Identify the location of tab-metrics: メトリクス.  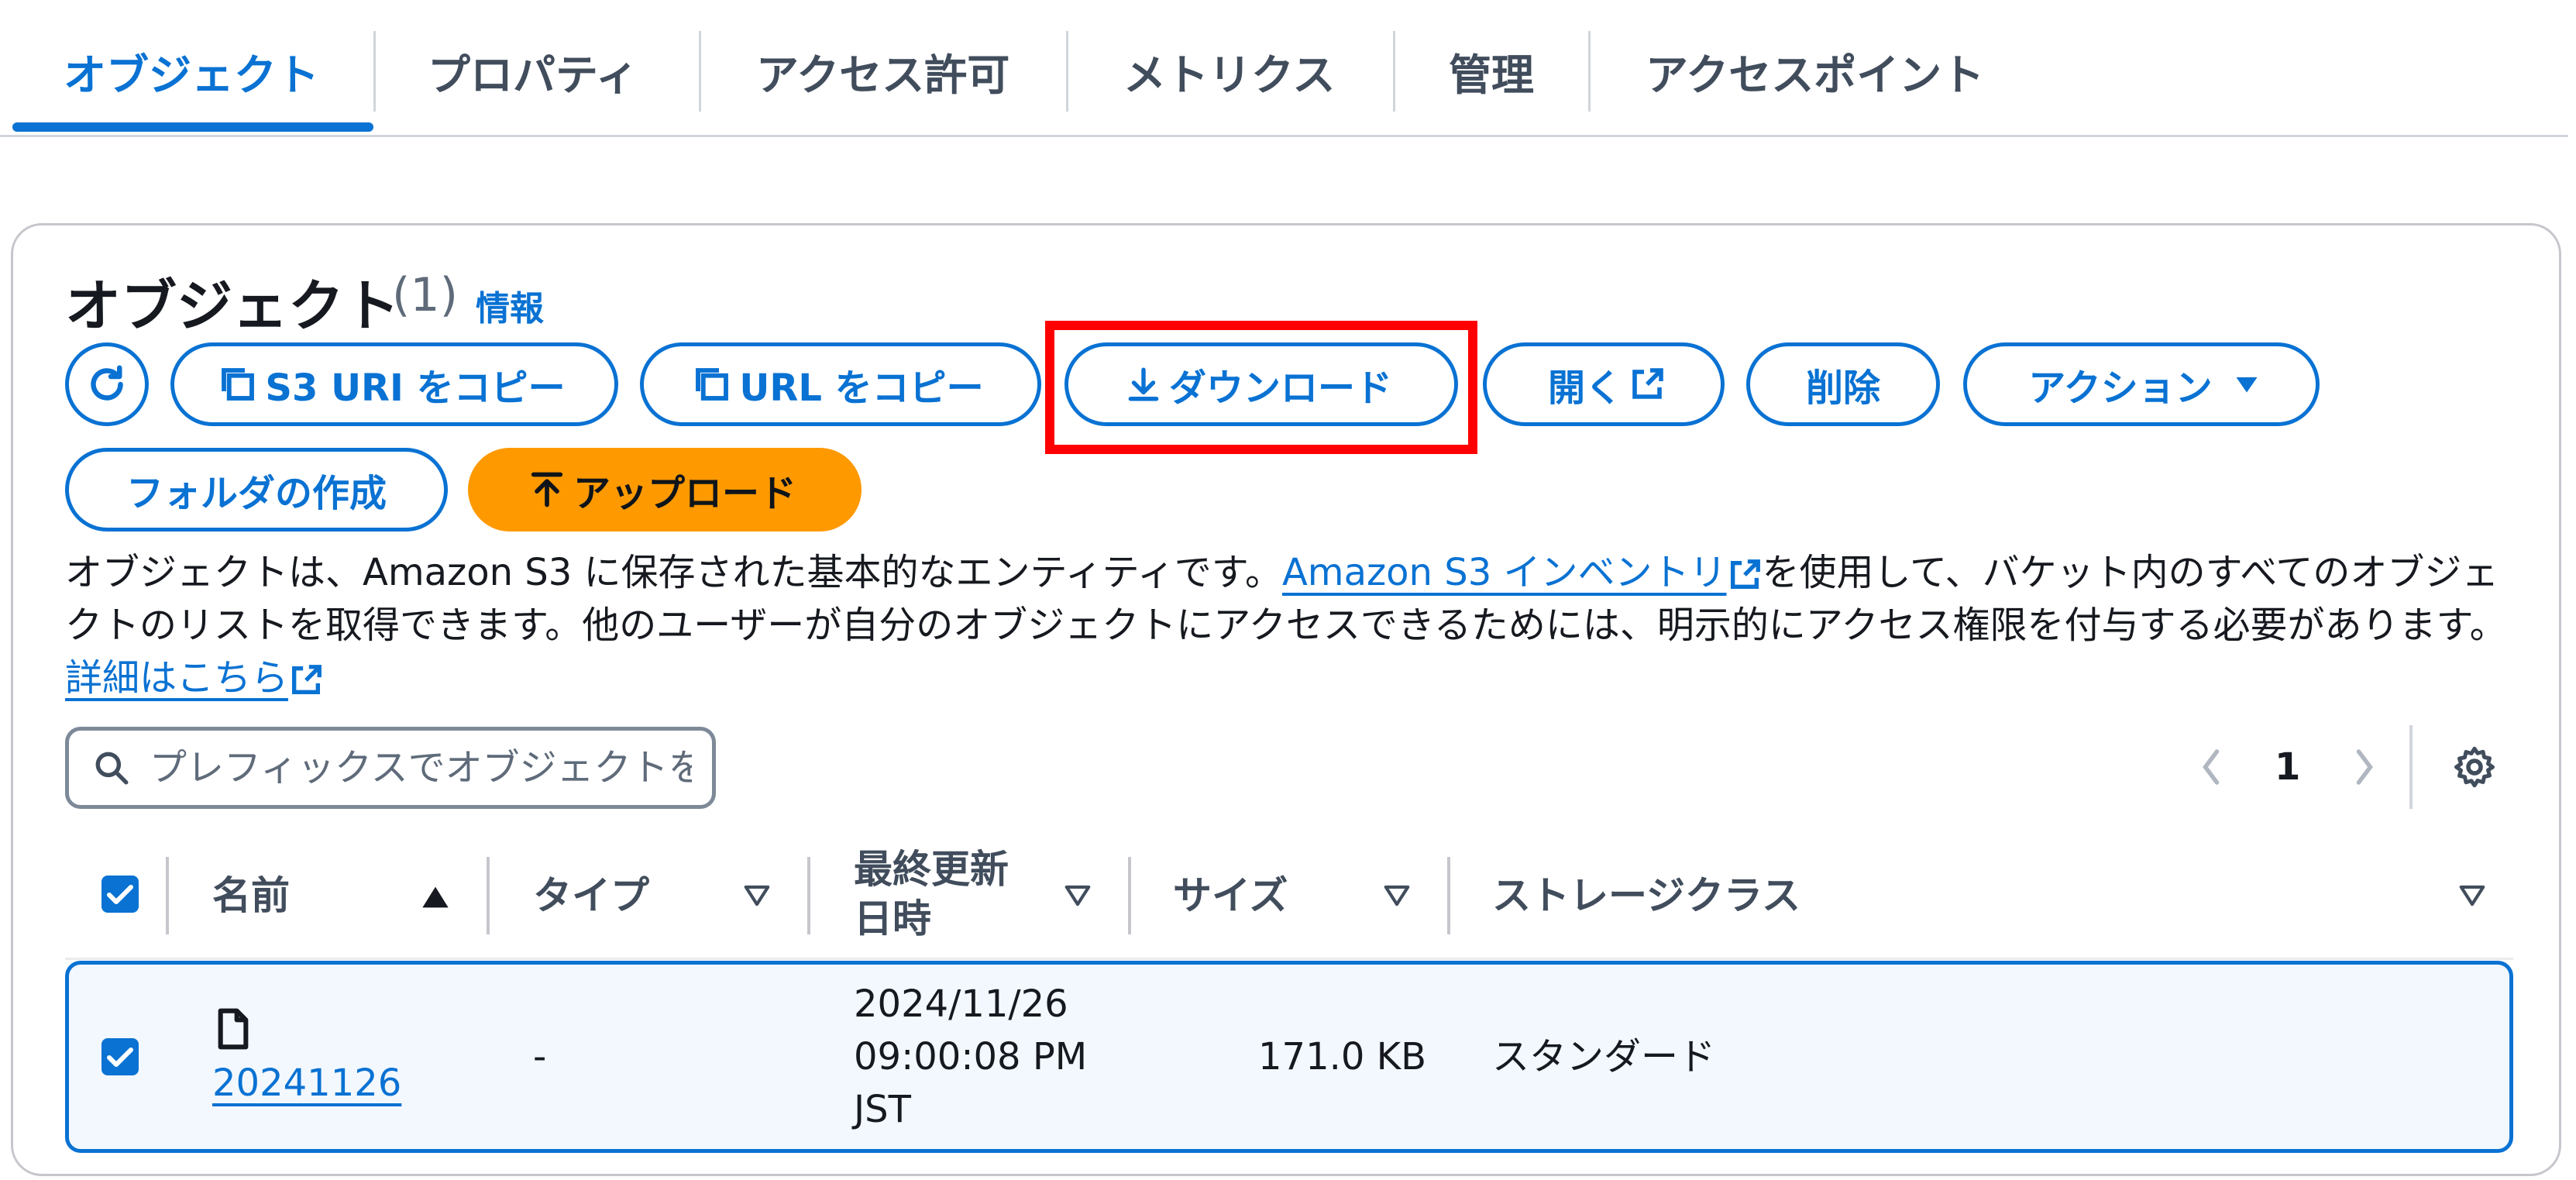
(1229, 71).